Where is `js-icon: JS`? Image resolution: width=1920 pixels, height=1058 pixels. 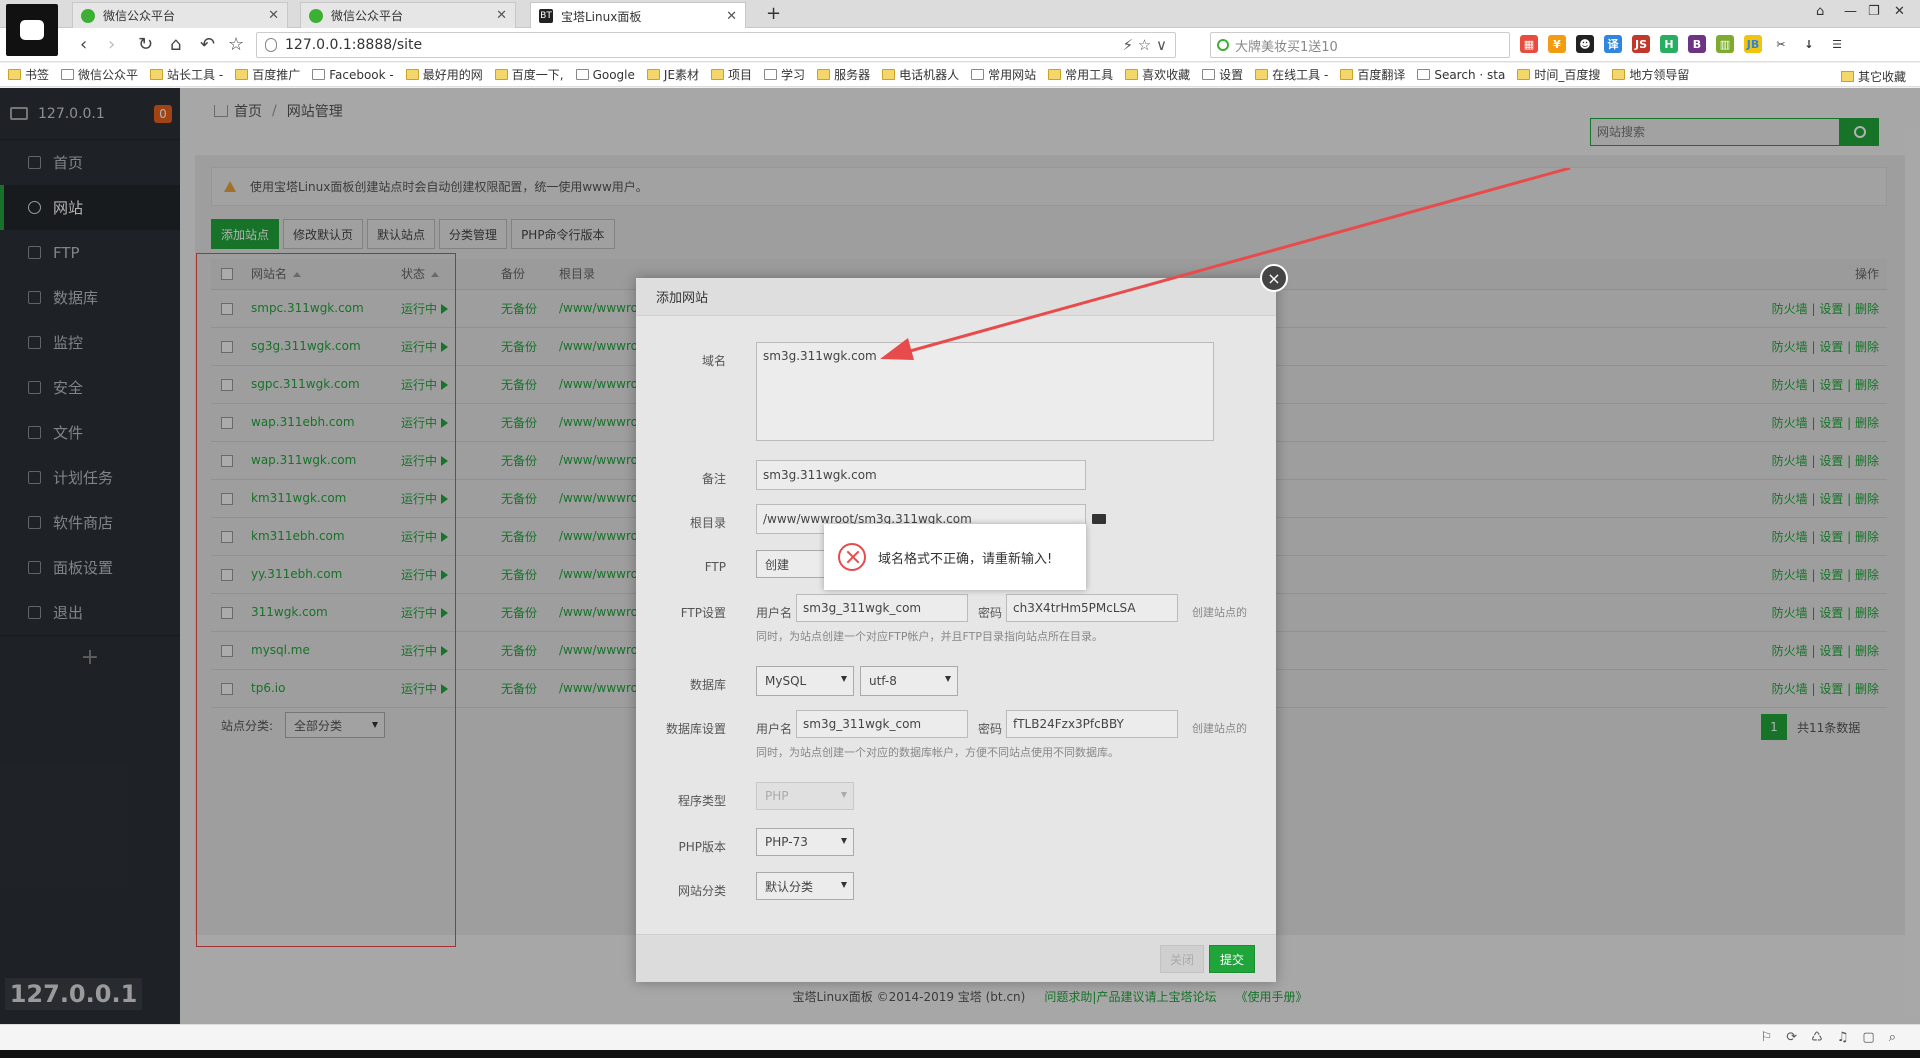 js-icon: JS is located at coordinates (1641, 44).